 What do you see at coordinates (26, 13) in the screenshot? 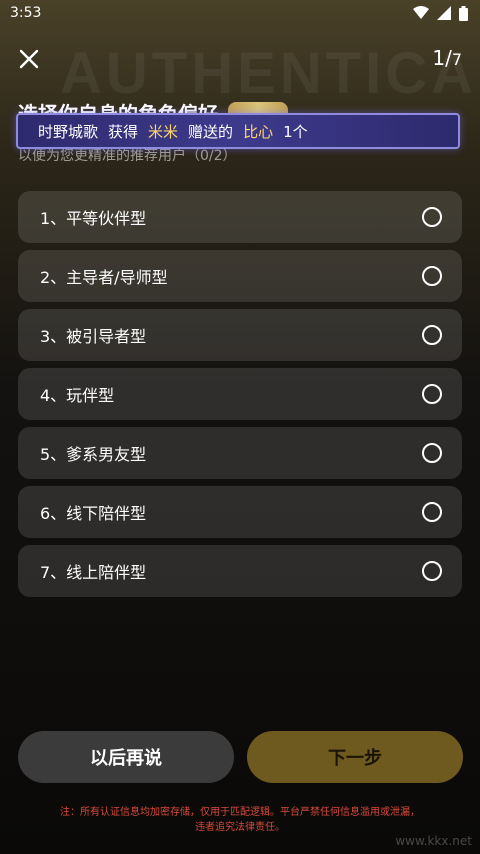
I see `status-time: 3:53` at bounding box center [26, 13].